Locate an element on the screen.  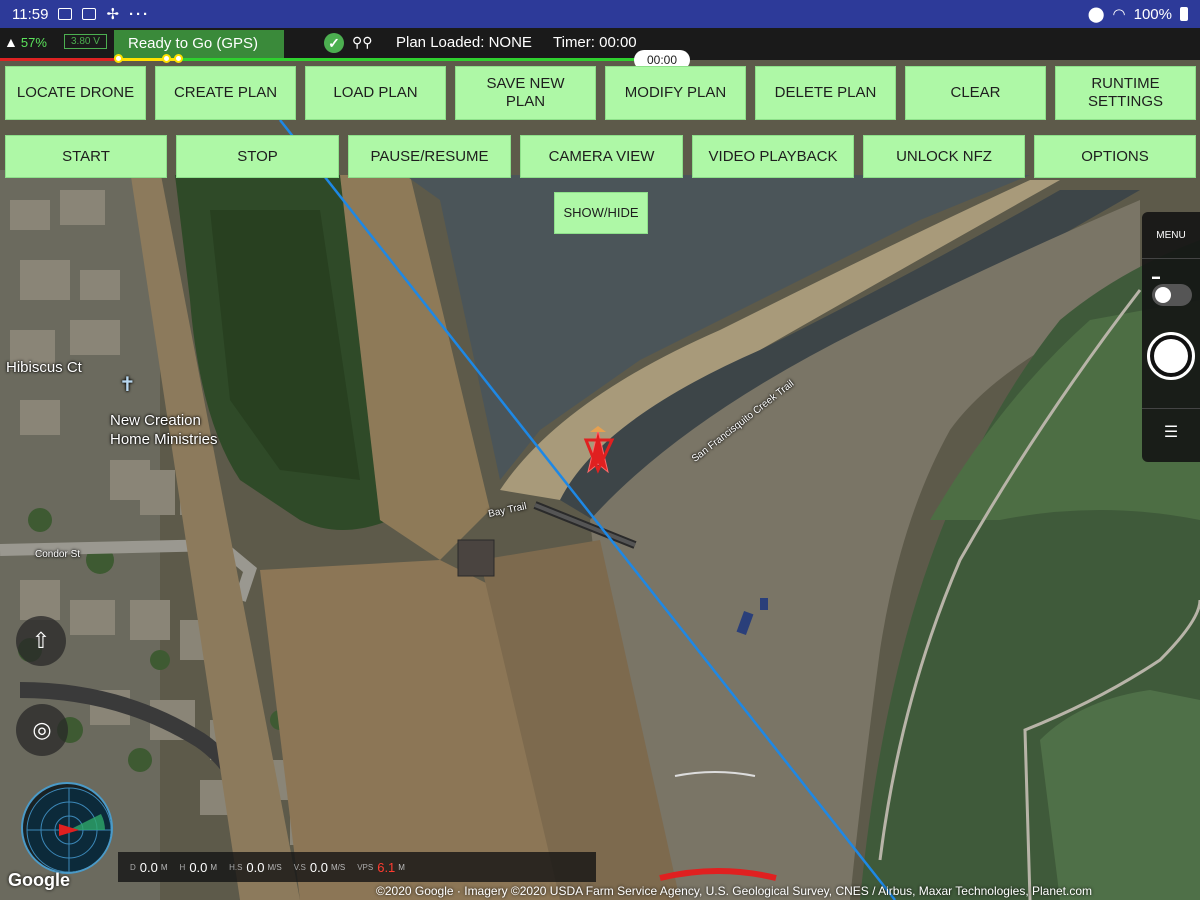
progress-segment-red is located at coordinates (59, 59).